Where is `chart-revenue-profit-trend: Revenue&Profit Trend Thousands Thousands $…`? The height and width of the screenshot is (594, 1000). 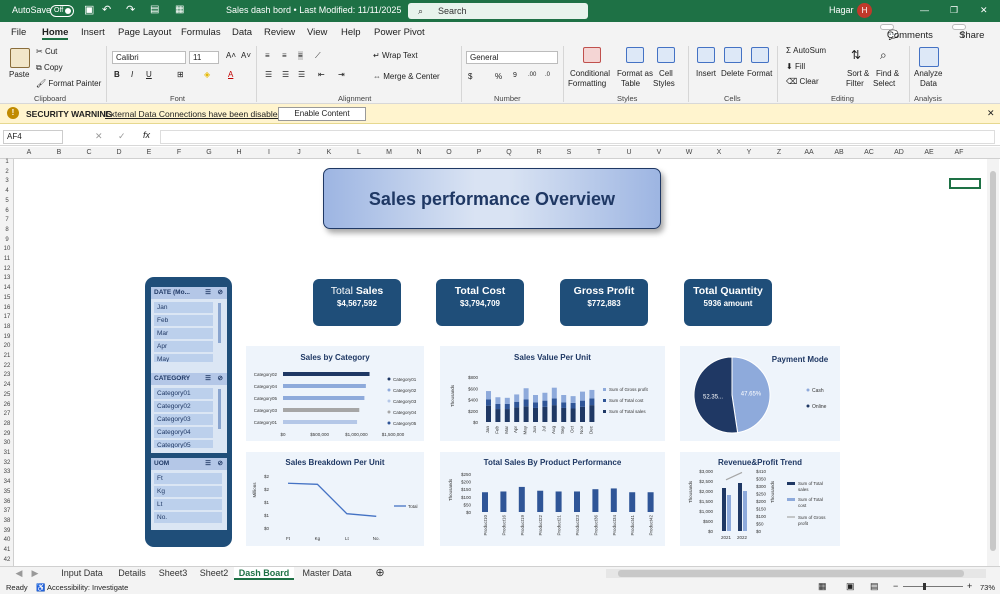 chart-revenue-profit-trend: Revenue&Profit Trend Thousands Thousands $… is located at coordinates (760, 499).